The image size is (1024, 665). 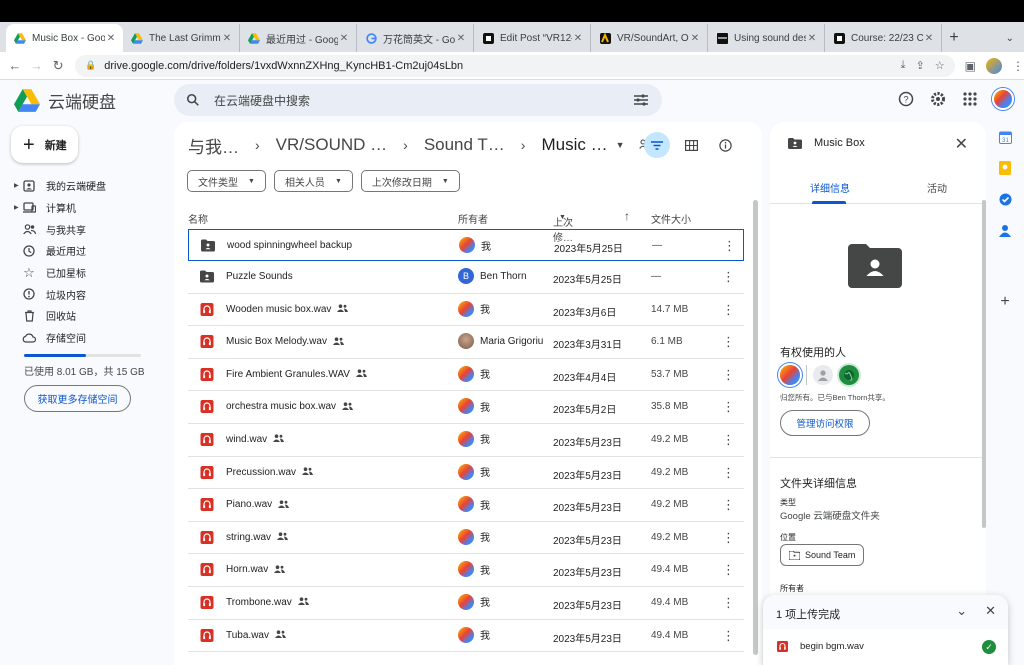 I want to click on browser-tab: The Last Grimm Ta ✕, so click(x=181, y=38).